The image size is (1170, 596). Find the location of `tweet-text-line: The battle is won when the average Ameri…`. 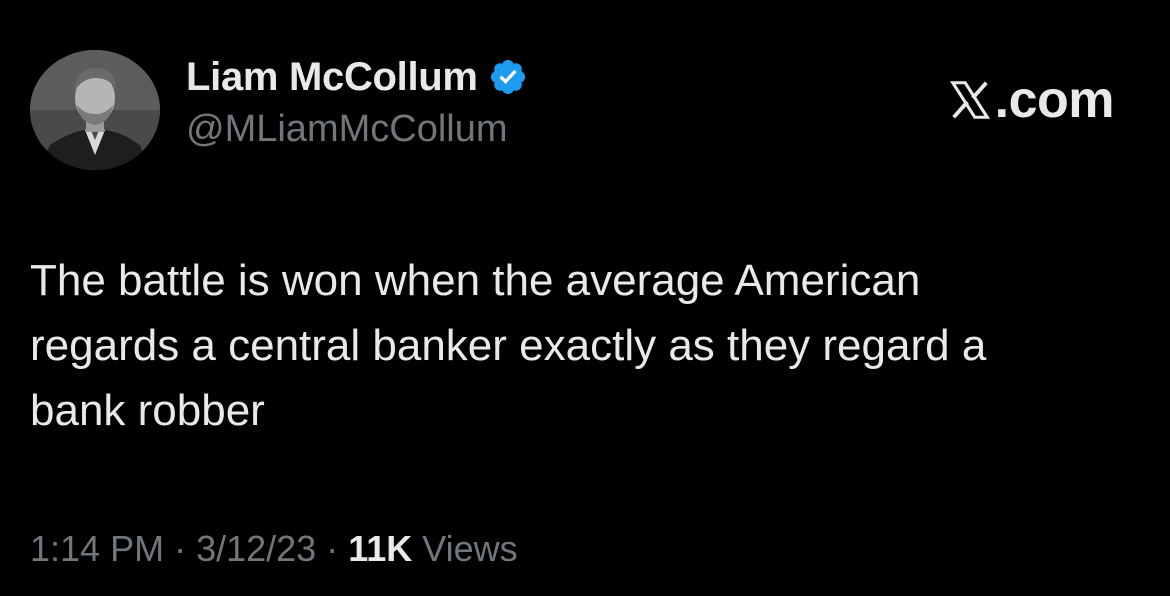

tweet-text-line: The battle is won when the average Ameri… is located at coordinates (475, 280).